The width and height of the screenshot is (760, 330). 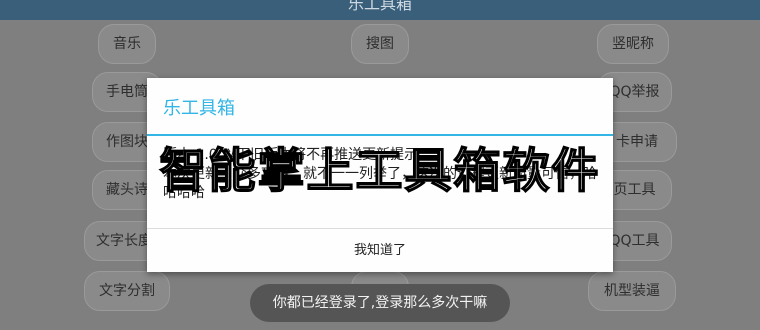 I want to click on app-title: 乐工具箱, so click(x=379, y=6).